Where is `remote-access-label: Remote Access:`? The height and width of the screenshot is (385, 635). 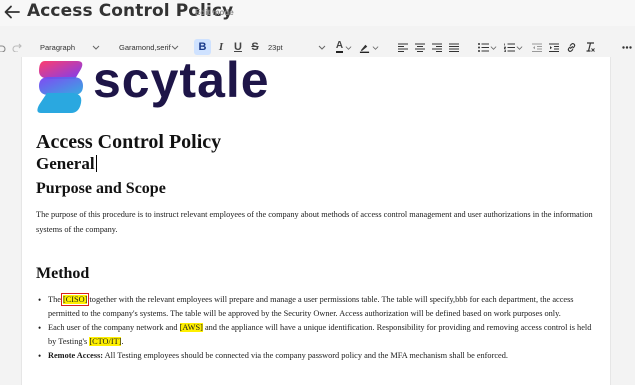 remote-access-label: Remote Access: is located at coordinates (76, 355).